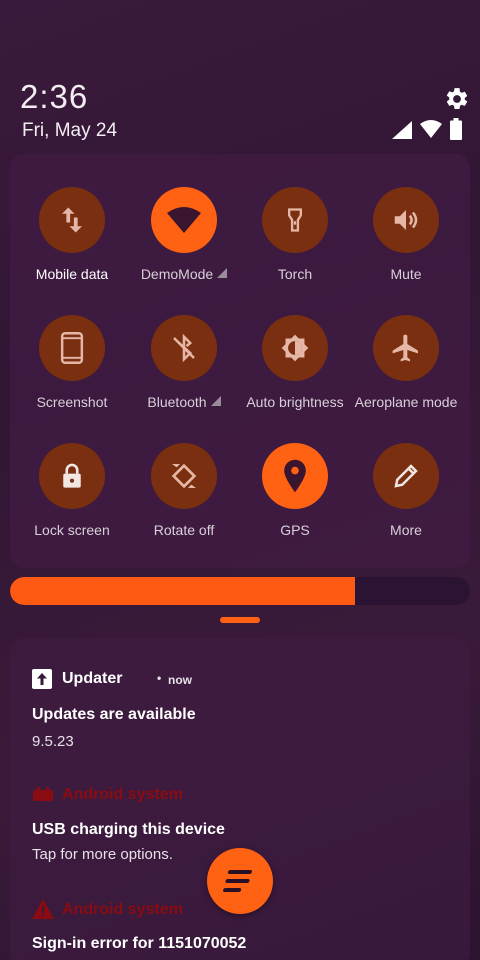 Image resolution: width=480 pixels, height=960 pixels. I want to click on notification-title: Updates are available, so click(114, 714).